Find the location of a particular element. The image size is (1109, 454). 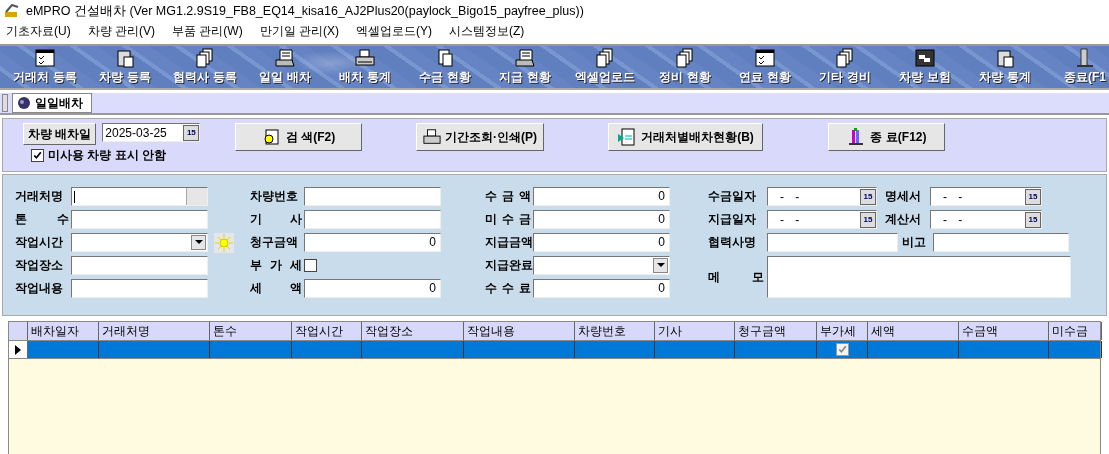

column-header: 작업장소 is located at coordinates (413, 331).